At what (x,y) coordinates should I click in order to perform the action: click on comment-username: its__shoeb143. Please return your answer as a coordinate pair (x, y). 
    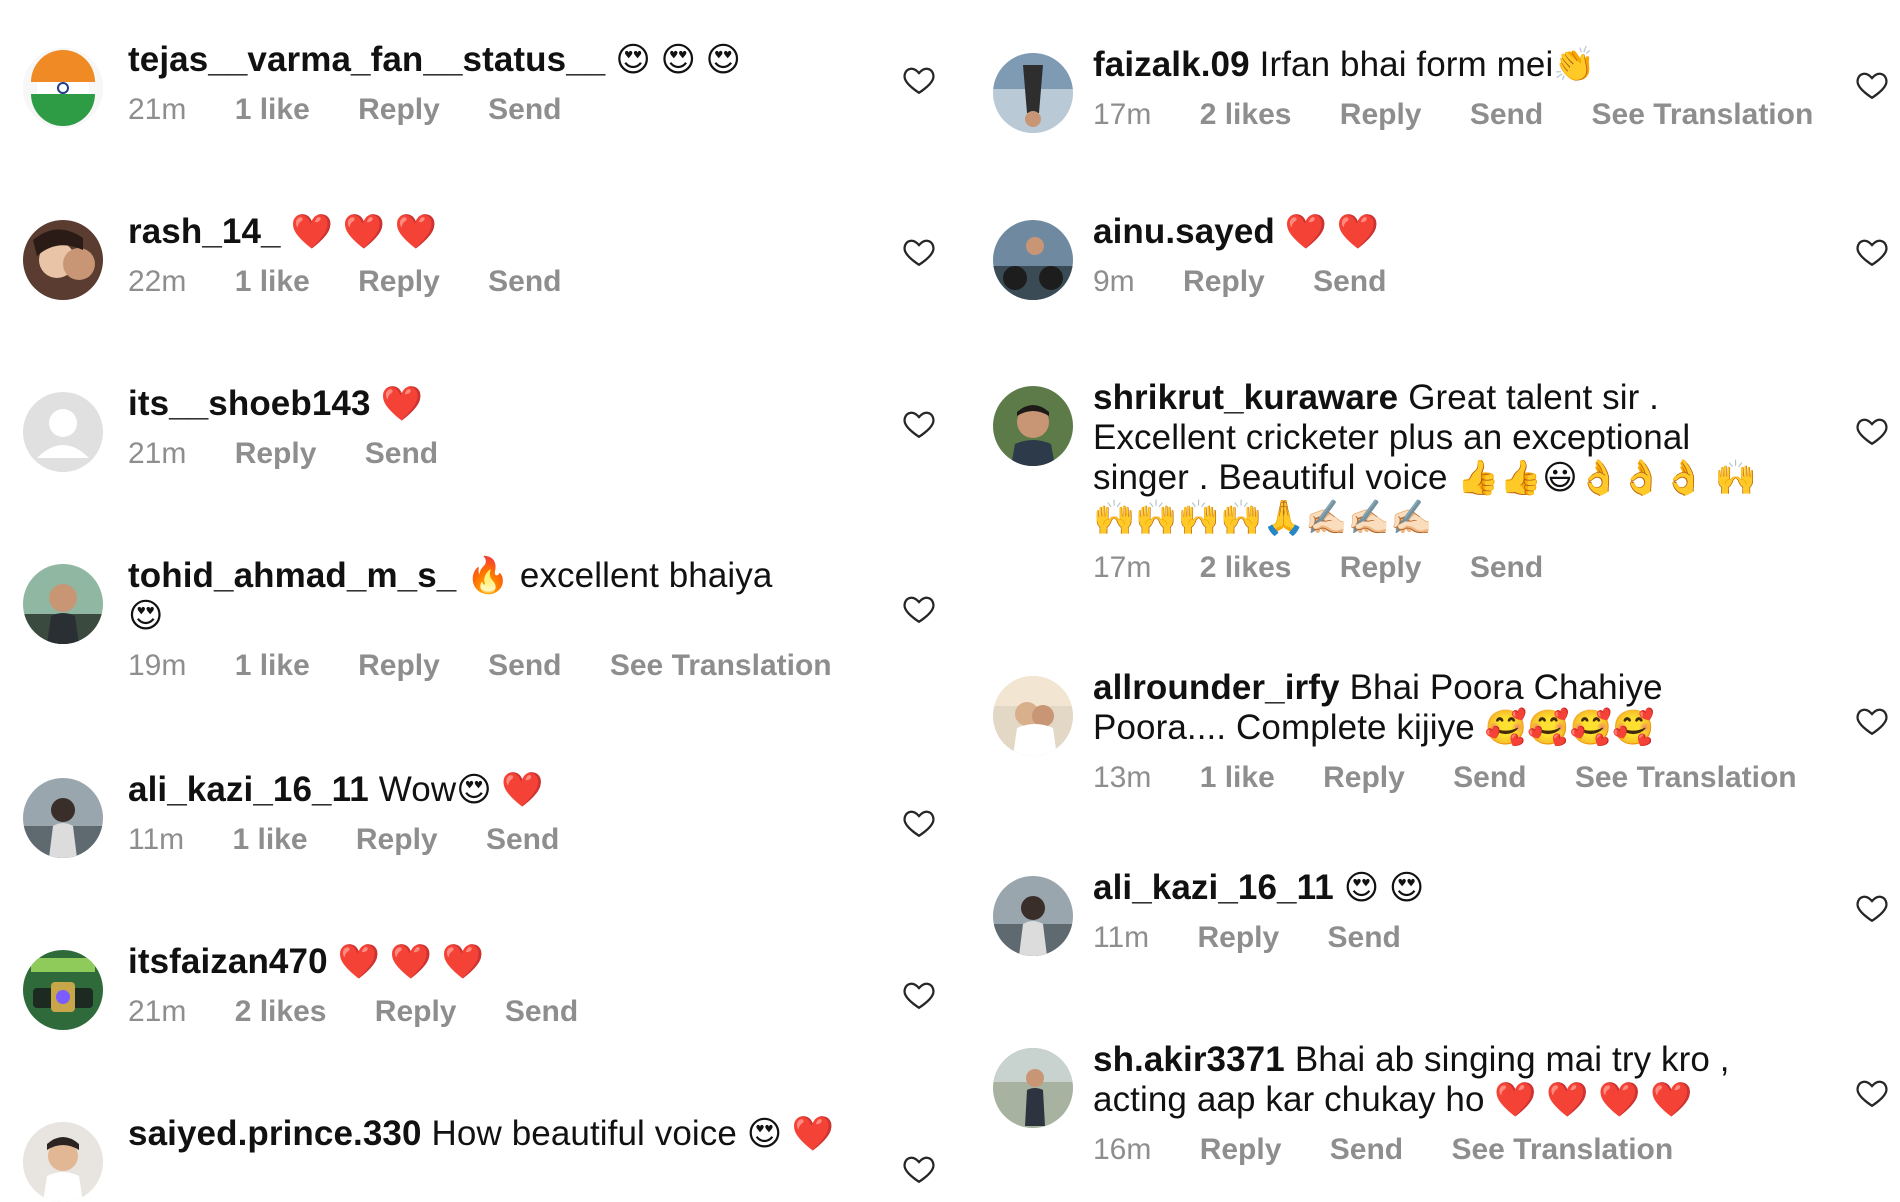
    Looking at the image, I should click on (249, 403).